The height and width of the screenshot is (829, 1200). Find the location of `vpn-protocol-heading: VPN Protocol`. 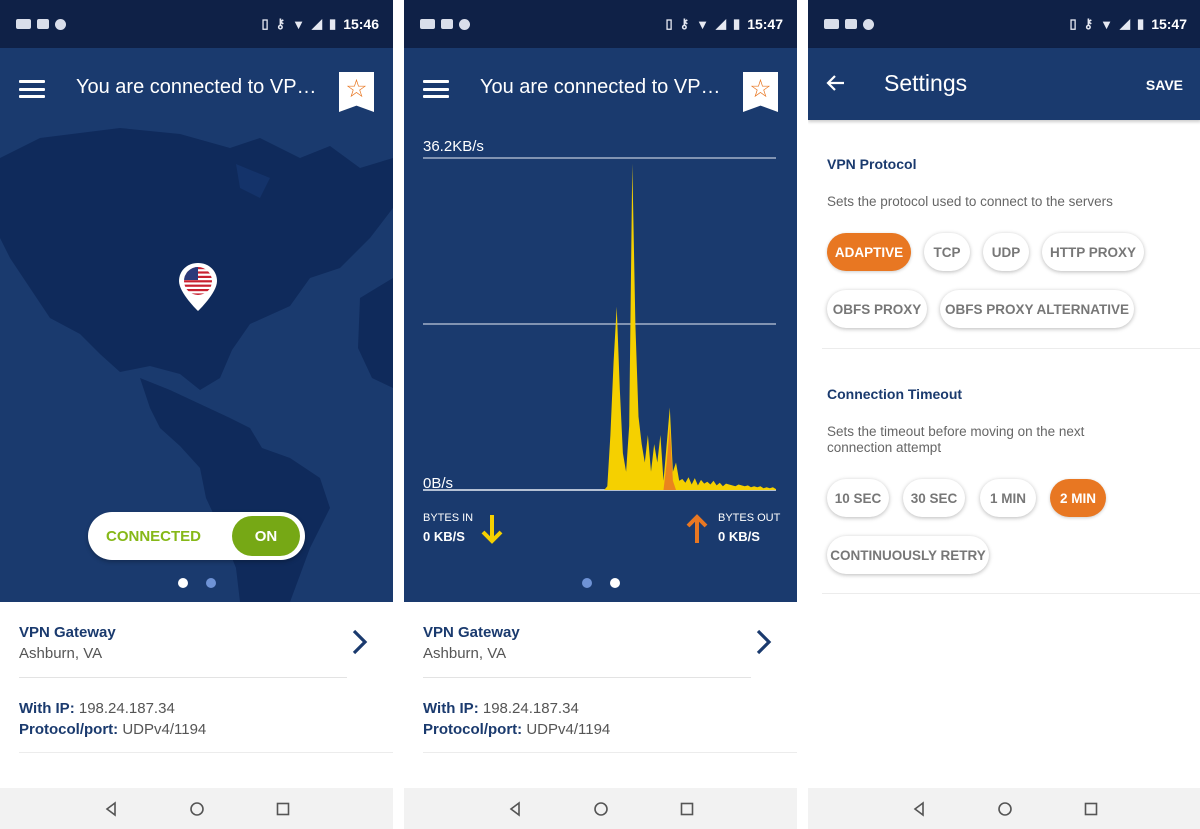

vpn-protocol-heading: VPN Protocol is located at coordinates (872, 164).